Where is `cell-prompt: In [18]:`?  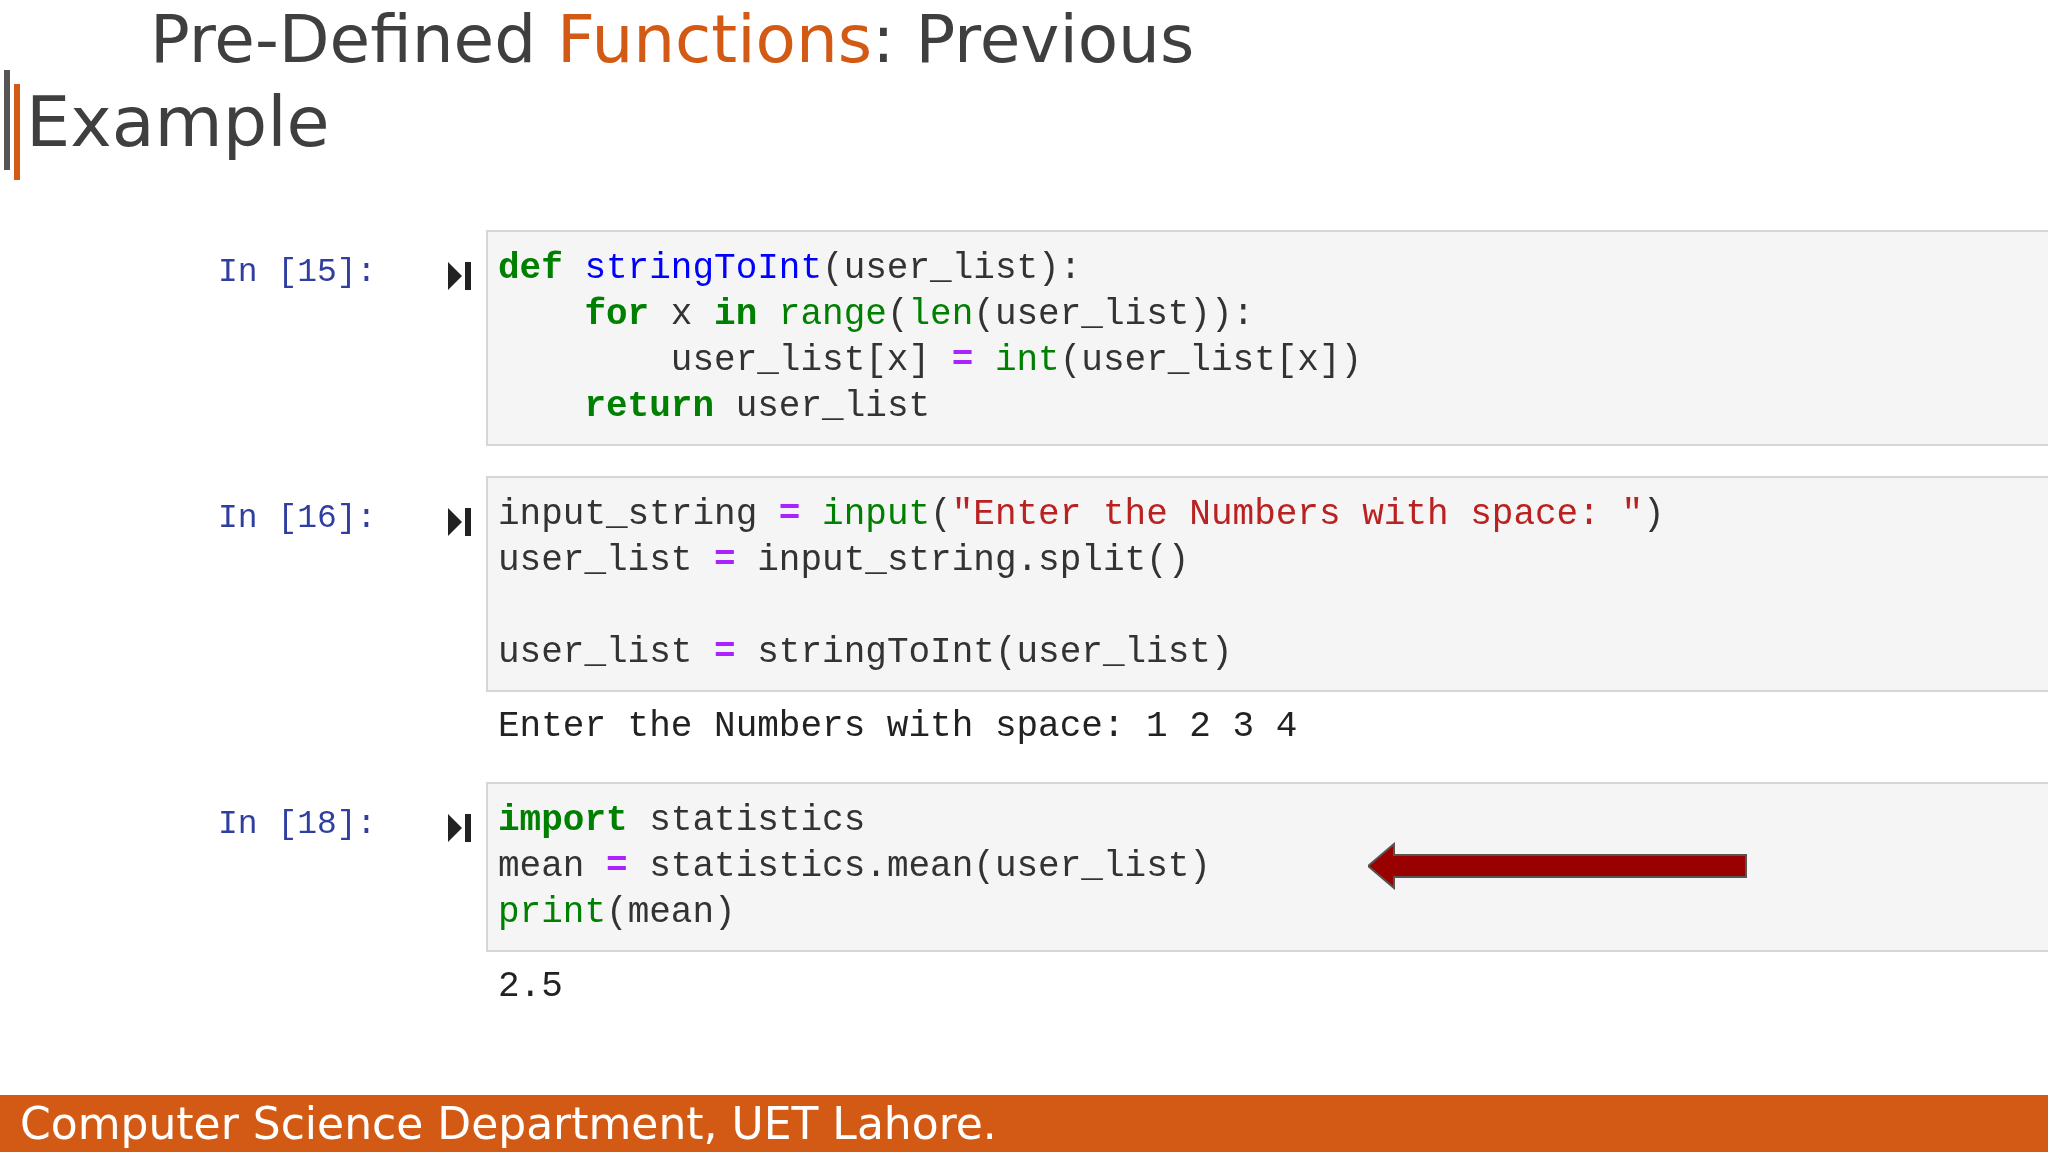 cell-prompt: In [18]: is located at coordinates (297, 825).